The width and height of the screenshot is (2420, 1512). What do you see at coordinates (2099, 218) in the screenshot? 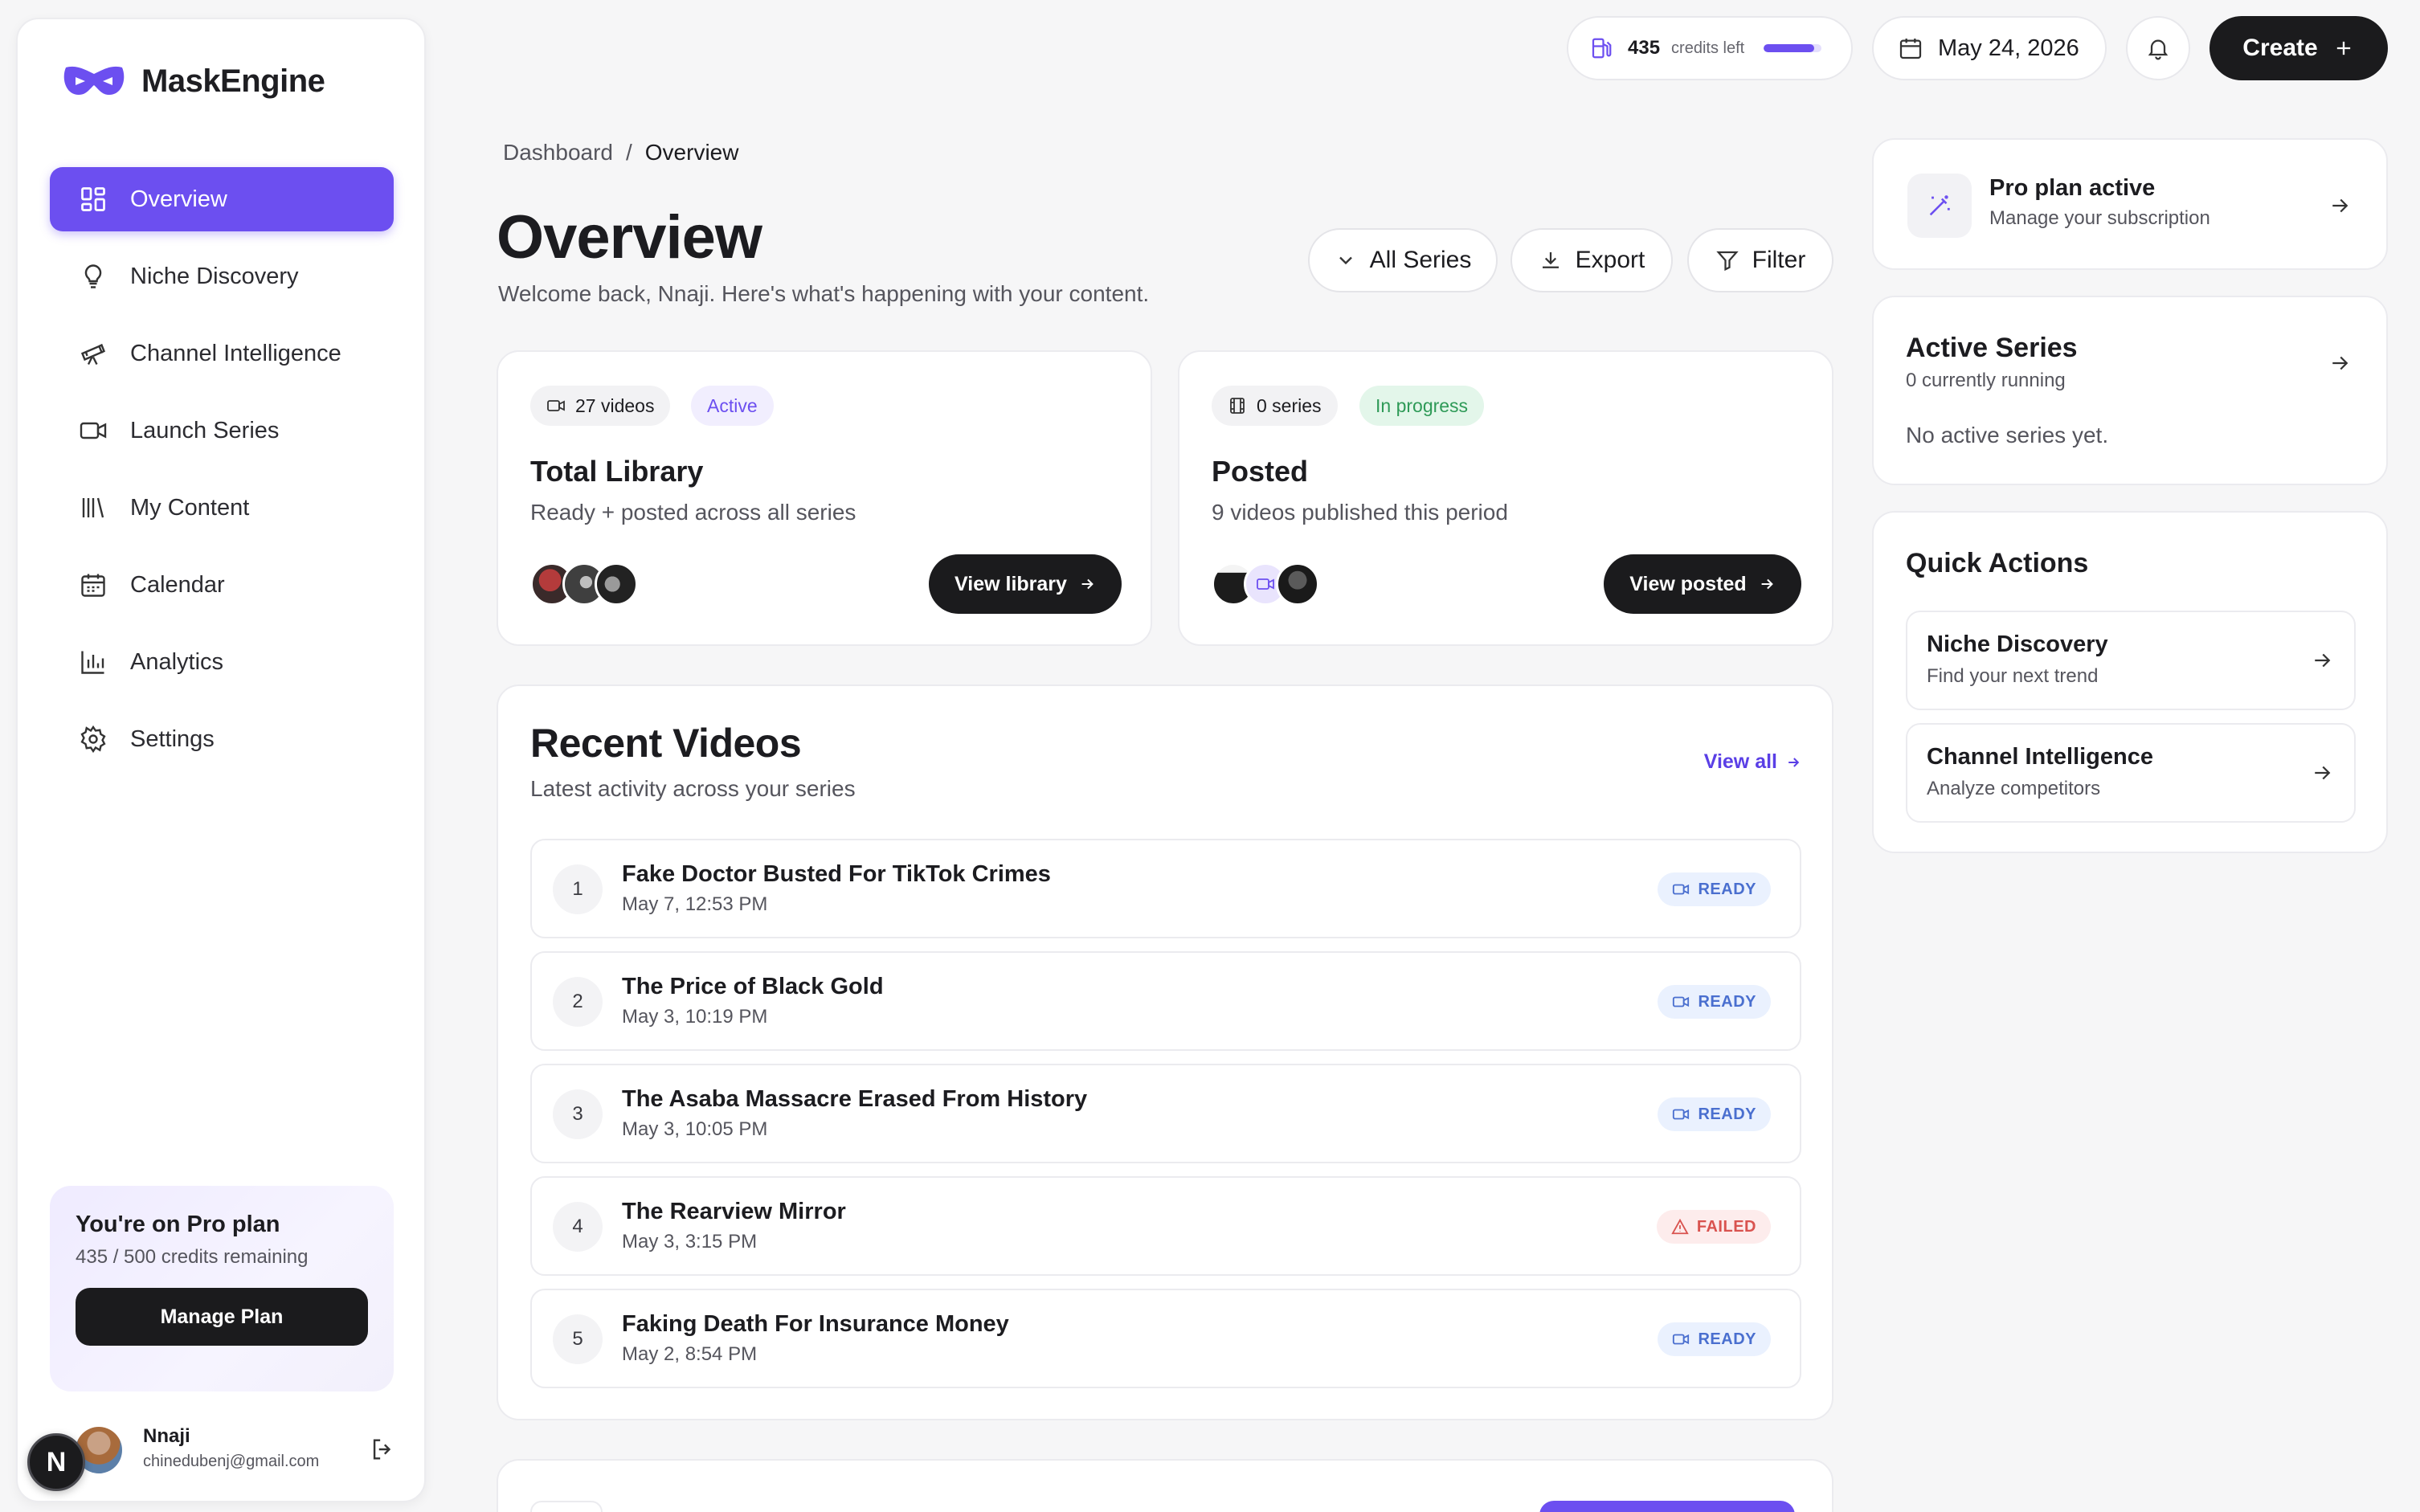
I see `pro-plan-subtitle: Manage your subscription` at bounding box center [2099, 218].